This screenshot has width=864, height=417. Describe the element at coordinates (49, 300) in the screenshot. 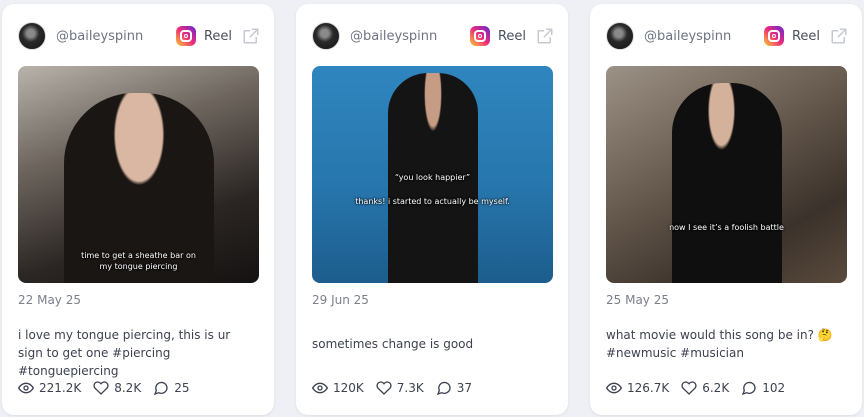

I see `post-date: 22 May 25` at that location.